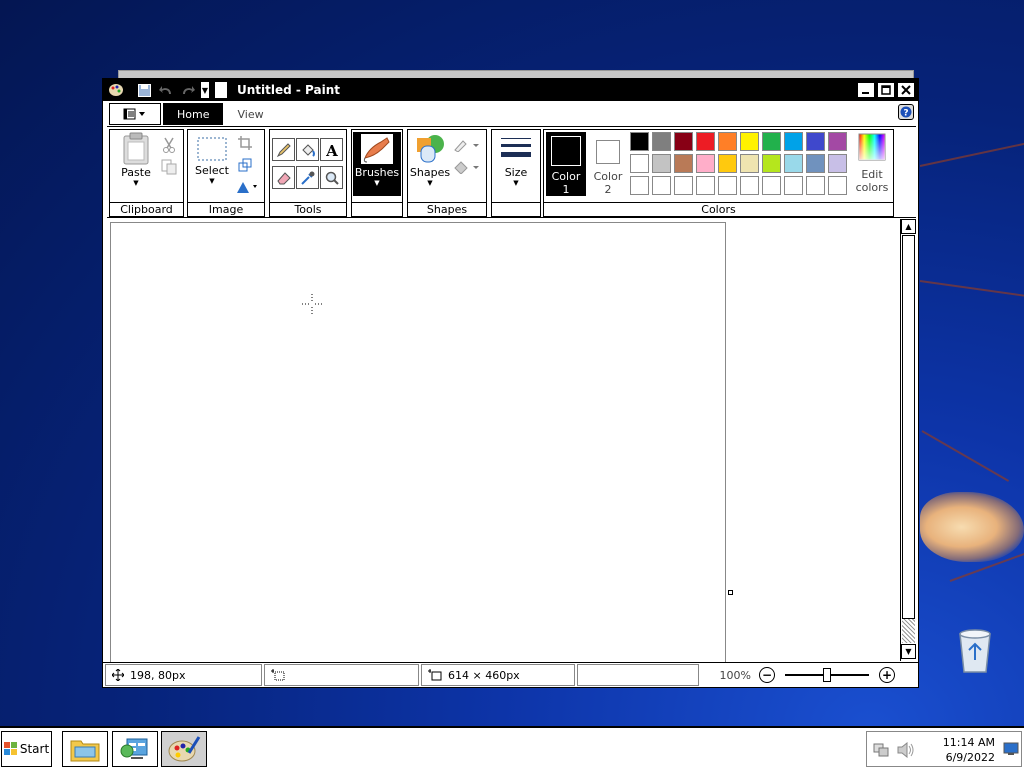 The height and width of the screenshot is (768, 1024). Describe the element at coordinates (730, 592) in the screenshot. I see `canvas-resize-handle` at that location.